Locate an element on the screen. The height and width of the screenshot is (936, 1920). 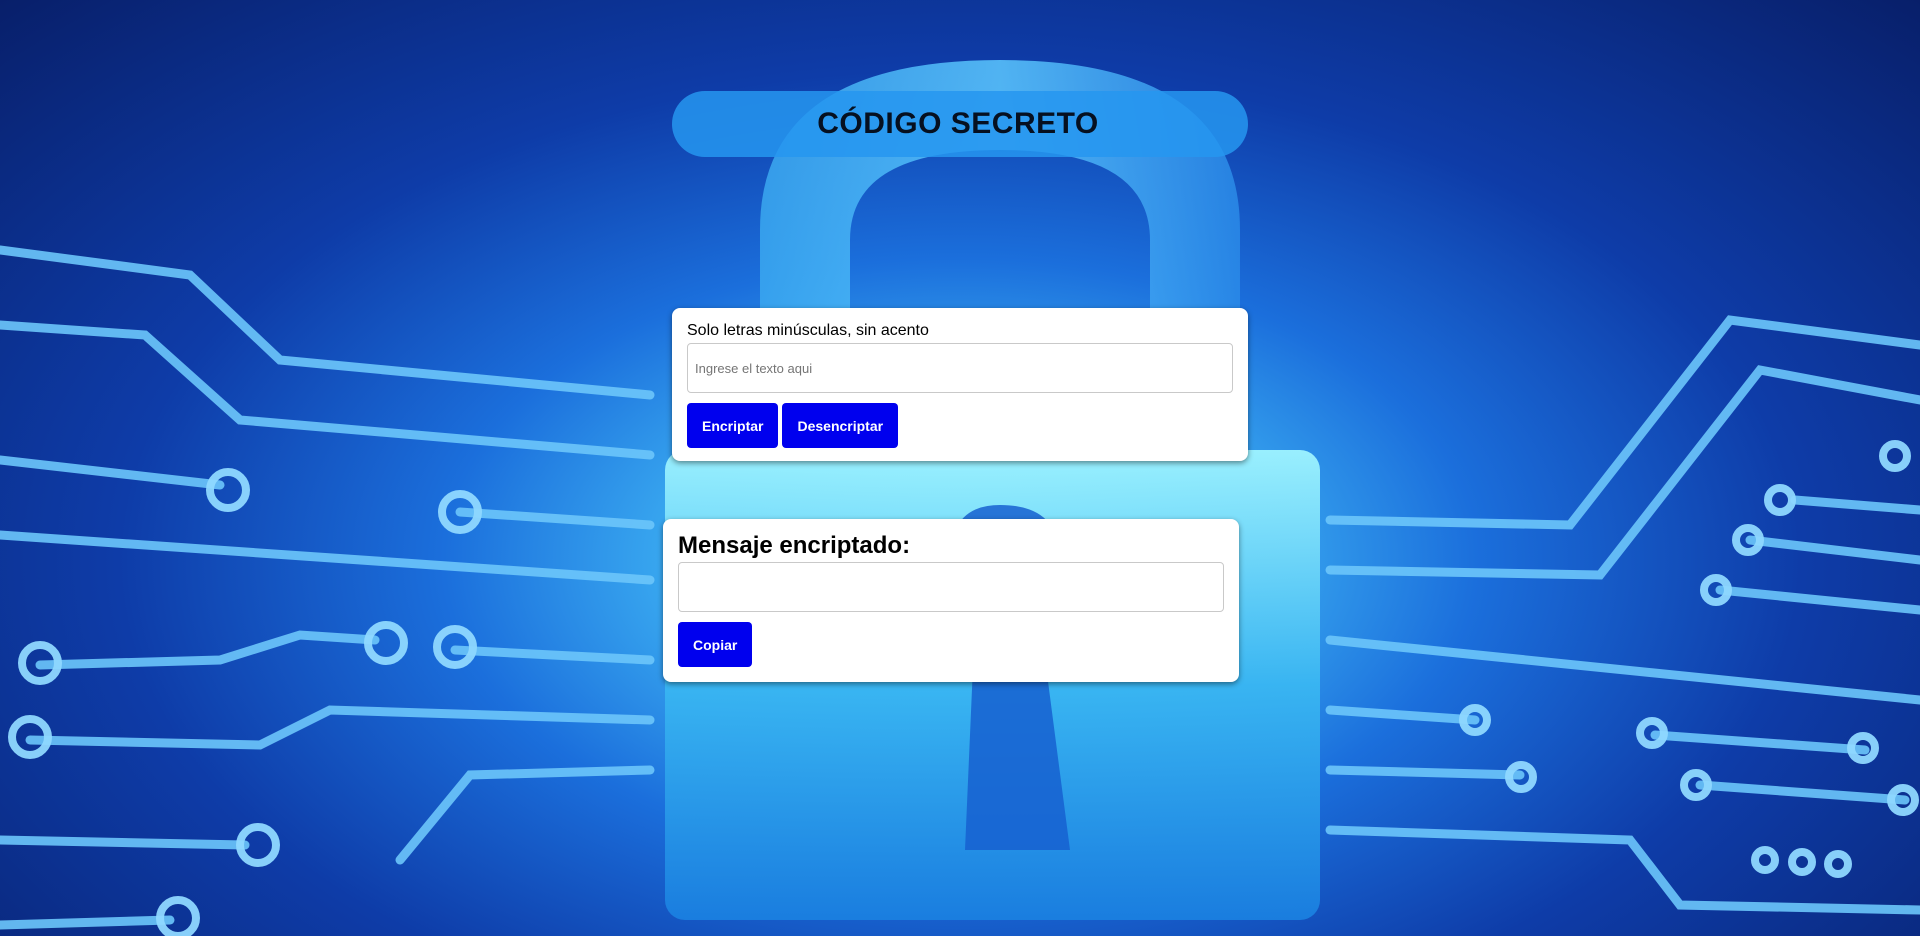
encrypt-button: Encriptar is located at coordinates (733, 425).